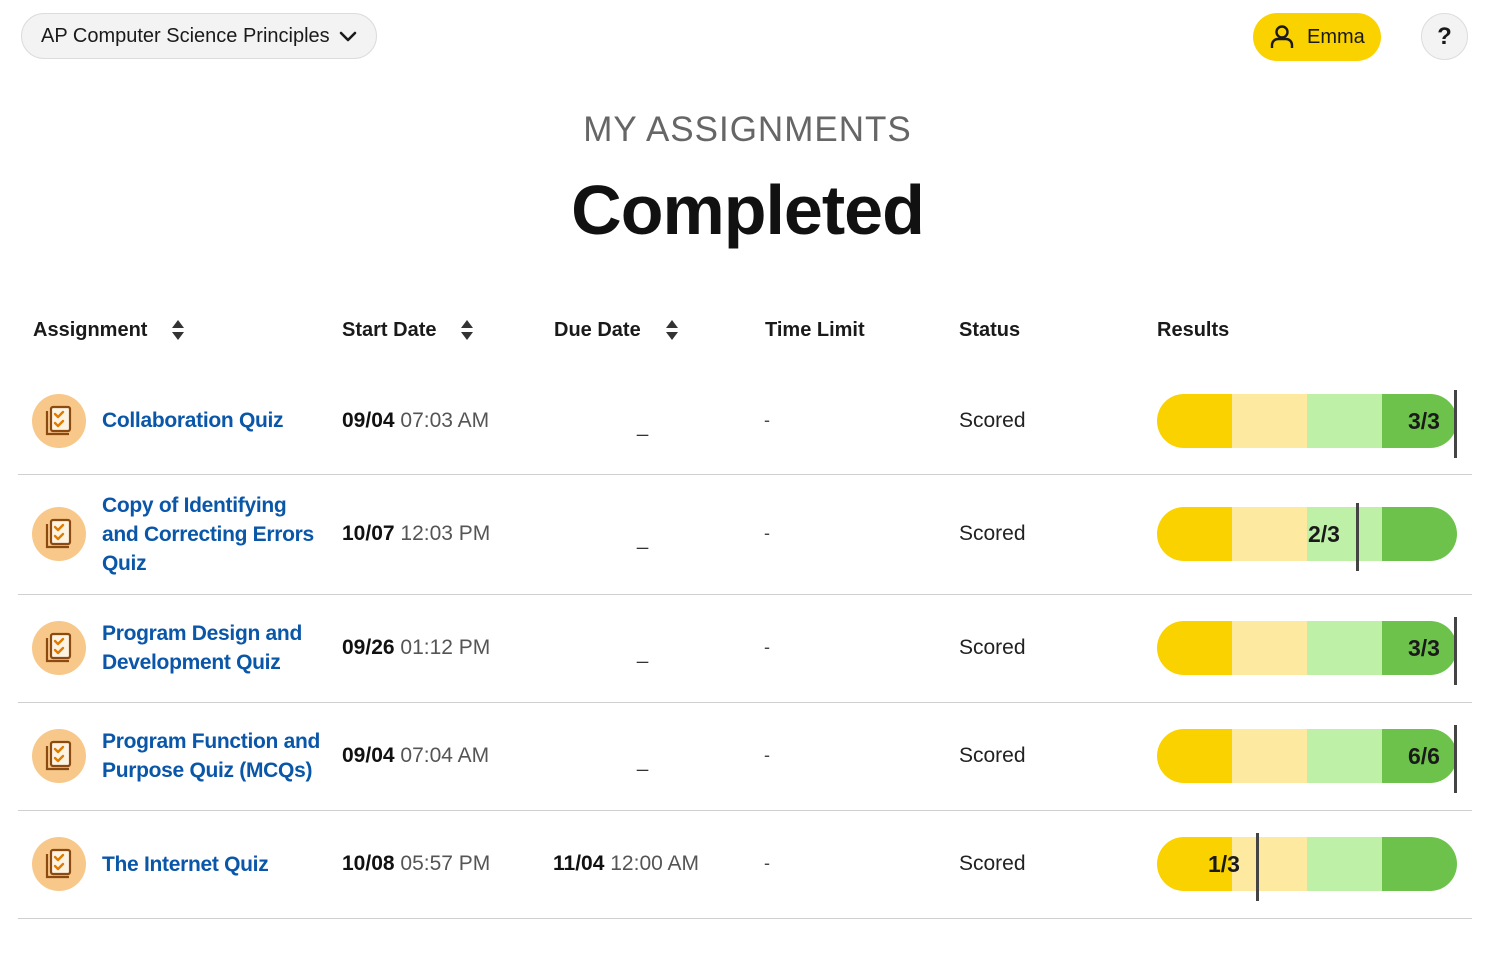 The image size is (1495, 955). I want to click on start-date: 09/26 01:12 PM, so click(416, 648).